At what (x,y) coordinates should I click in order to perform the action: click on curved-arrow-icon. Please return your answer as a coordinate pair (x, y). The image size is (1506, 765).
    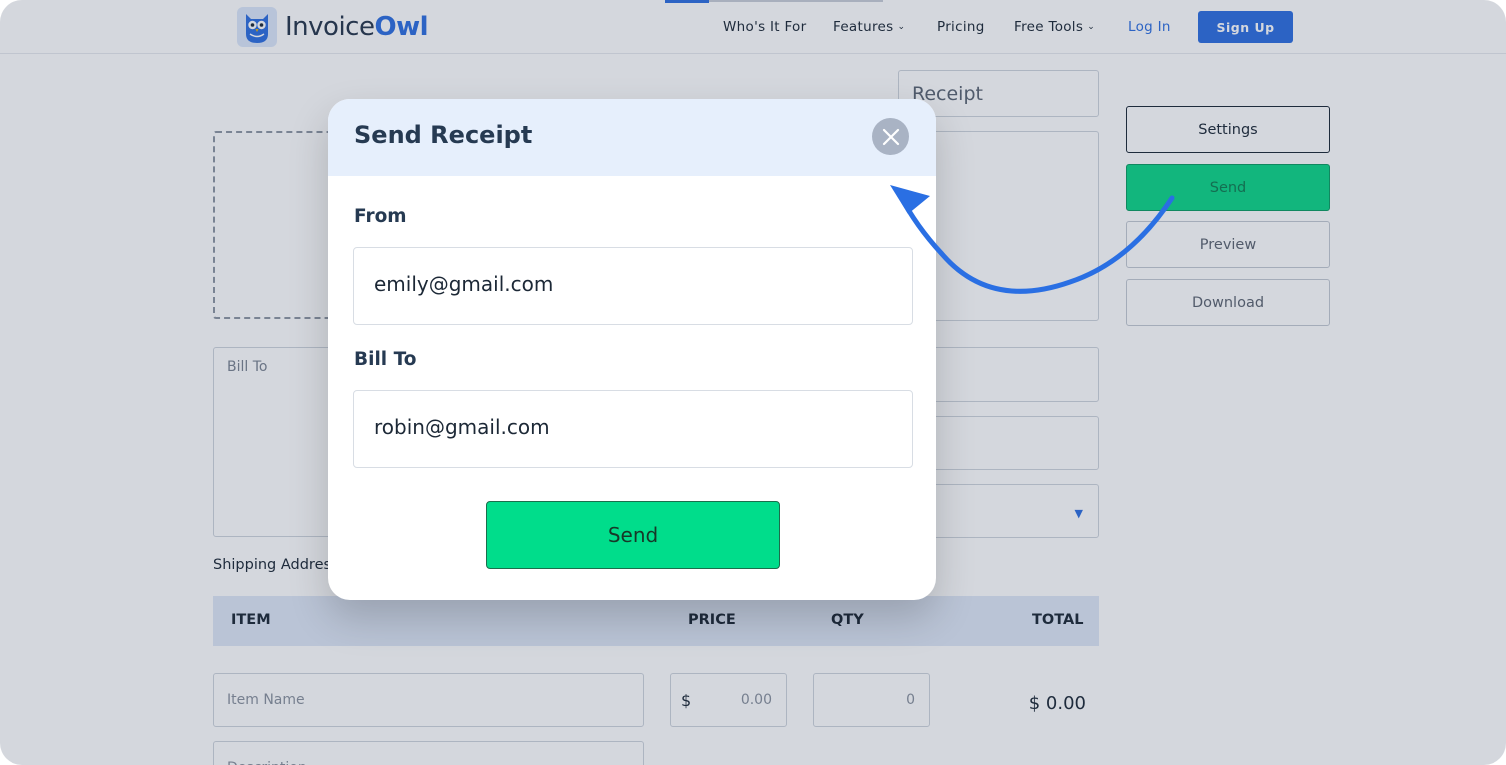
    Looking at the image, I should click on (1032, 239).